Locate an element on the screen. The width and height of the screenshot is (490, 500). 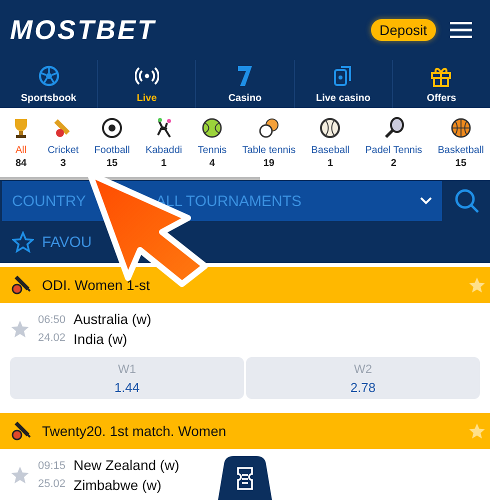
match-date: 24.02 is located at coordinates (52, 338).